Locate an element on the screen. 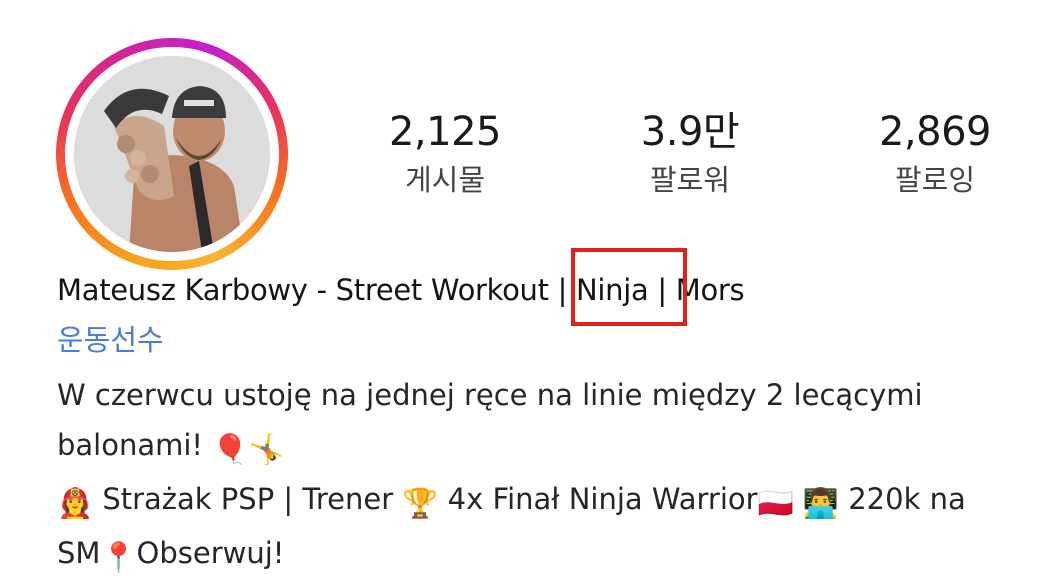 This screenshot has height=582, width=1055. bio-text: balonami! is located at coordinates (130, 445).